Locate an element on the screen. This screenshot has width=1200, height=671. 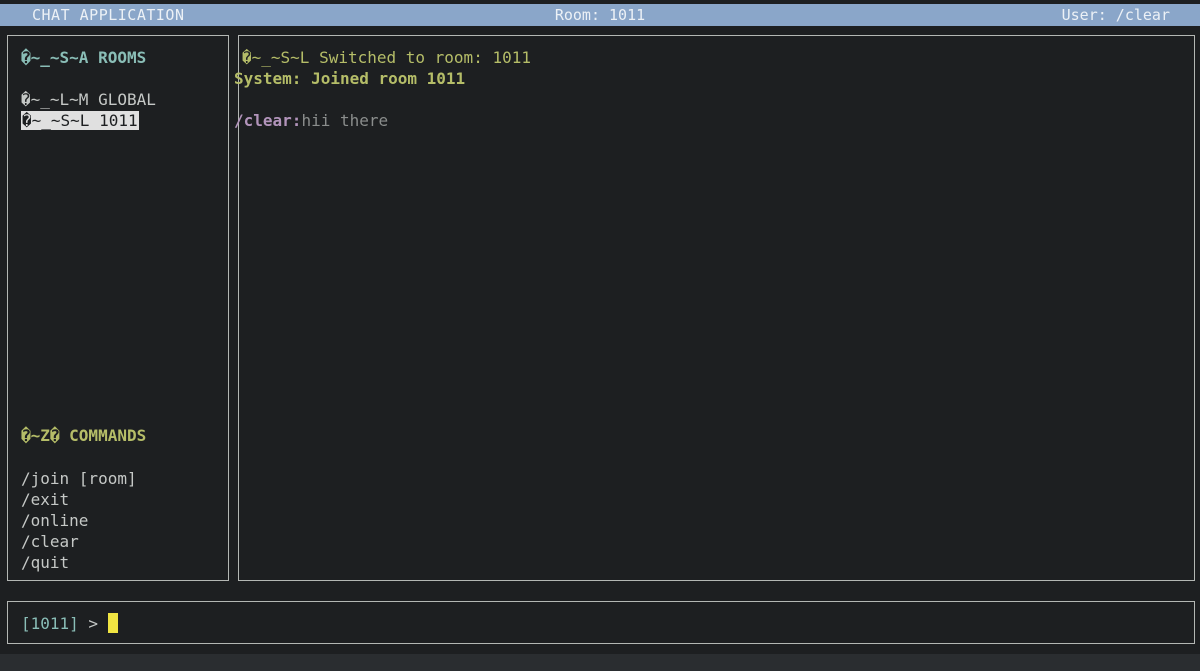
chat-message: /clear:hii there is located at coordinates (311, 120).